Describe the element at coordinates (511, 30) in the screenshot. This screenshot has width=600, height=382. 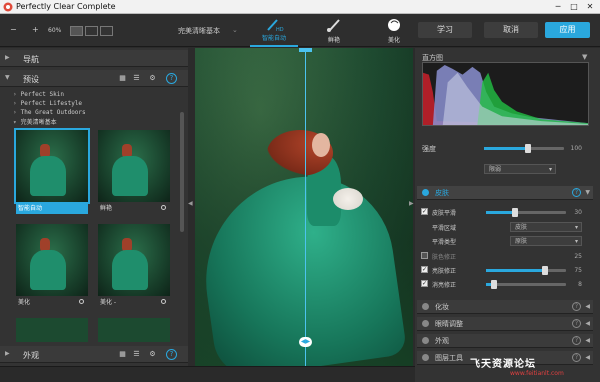
I see `cancel-button: 取消` at that location.